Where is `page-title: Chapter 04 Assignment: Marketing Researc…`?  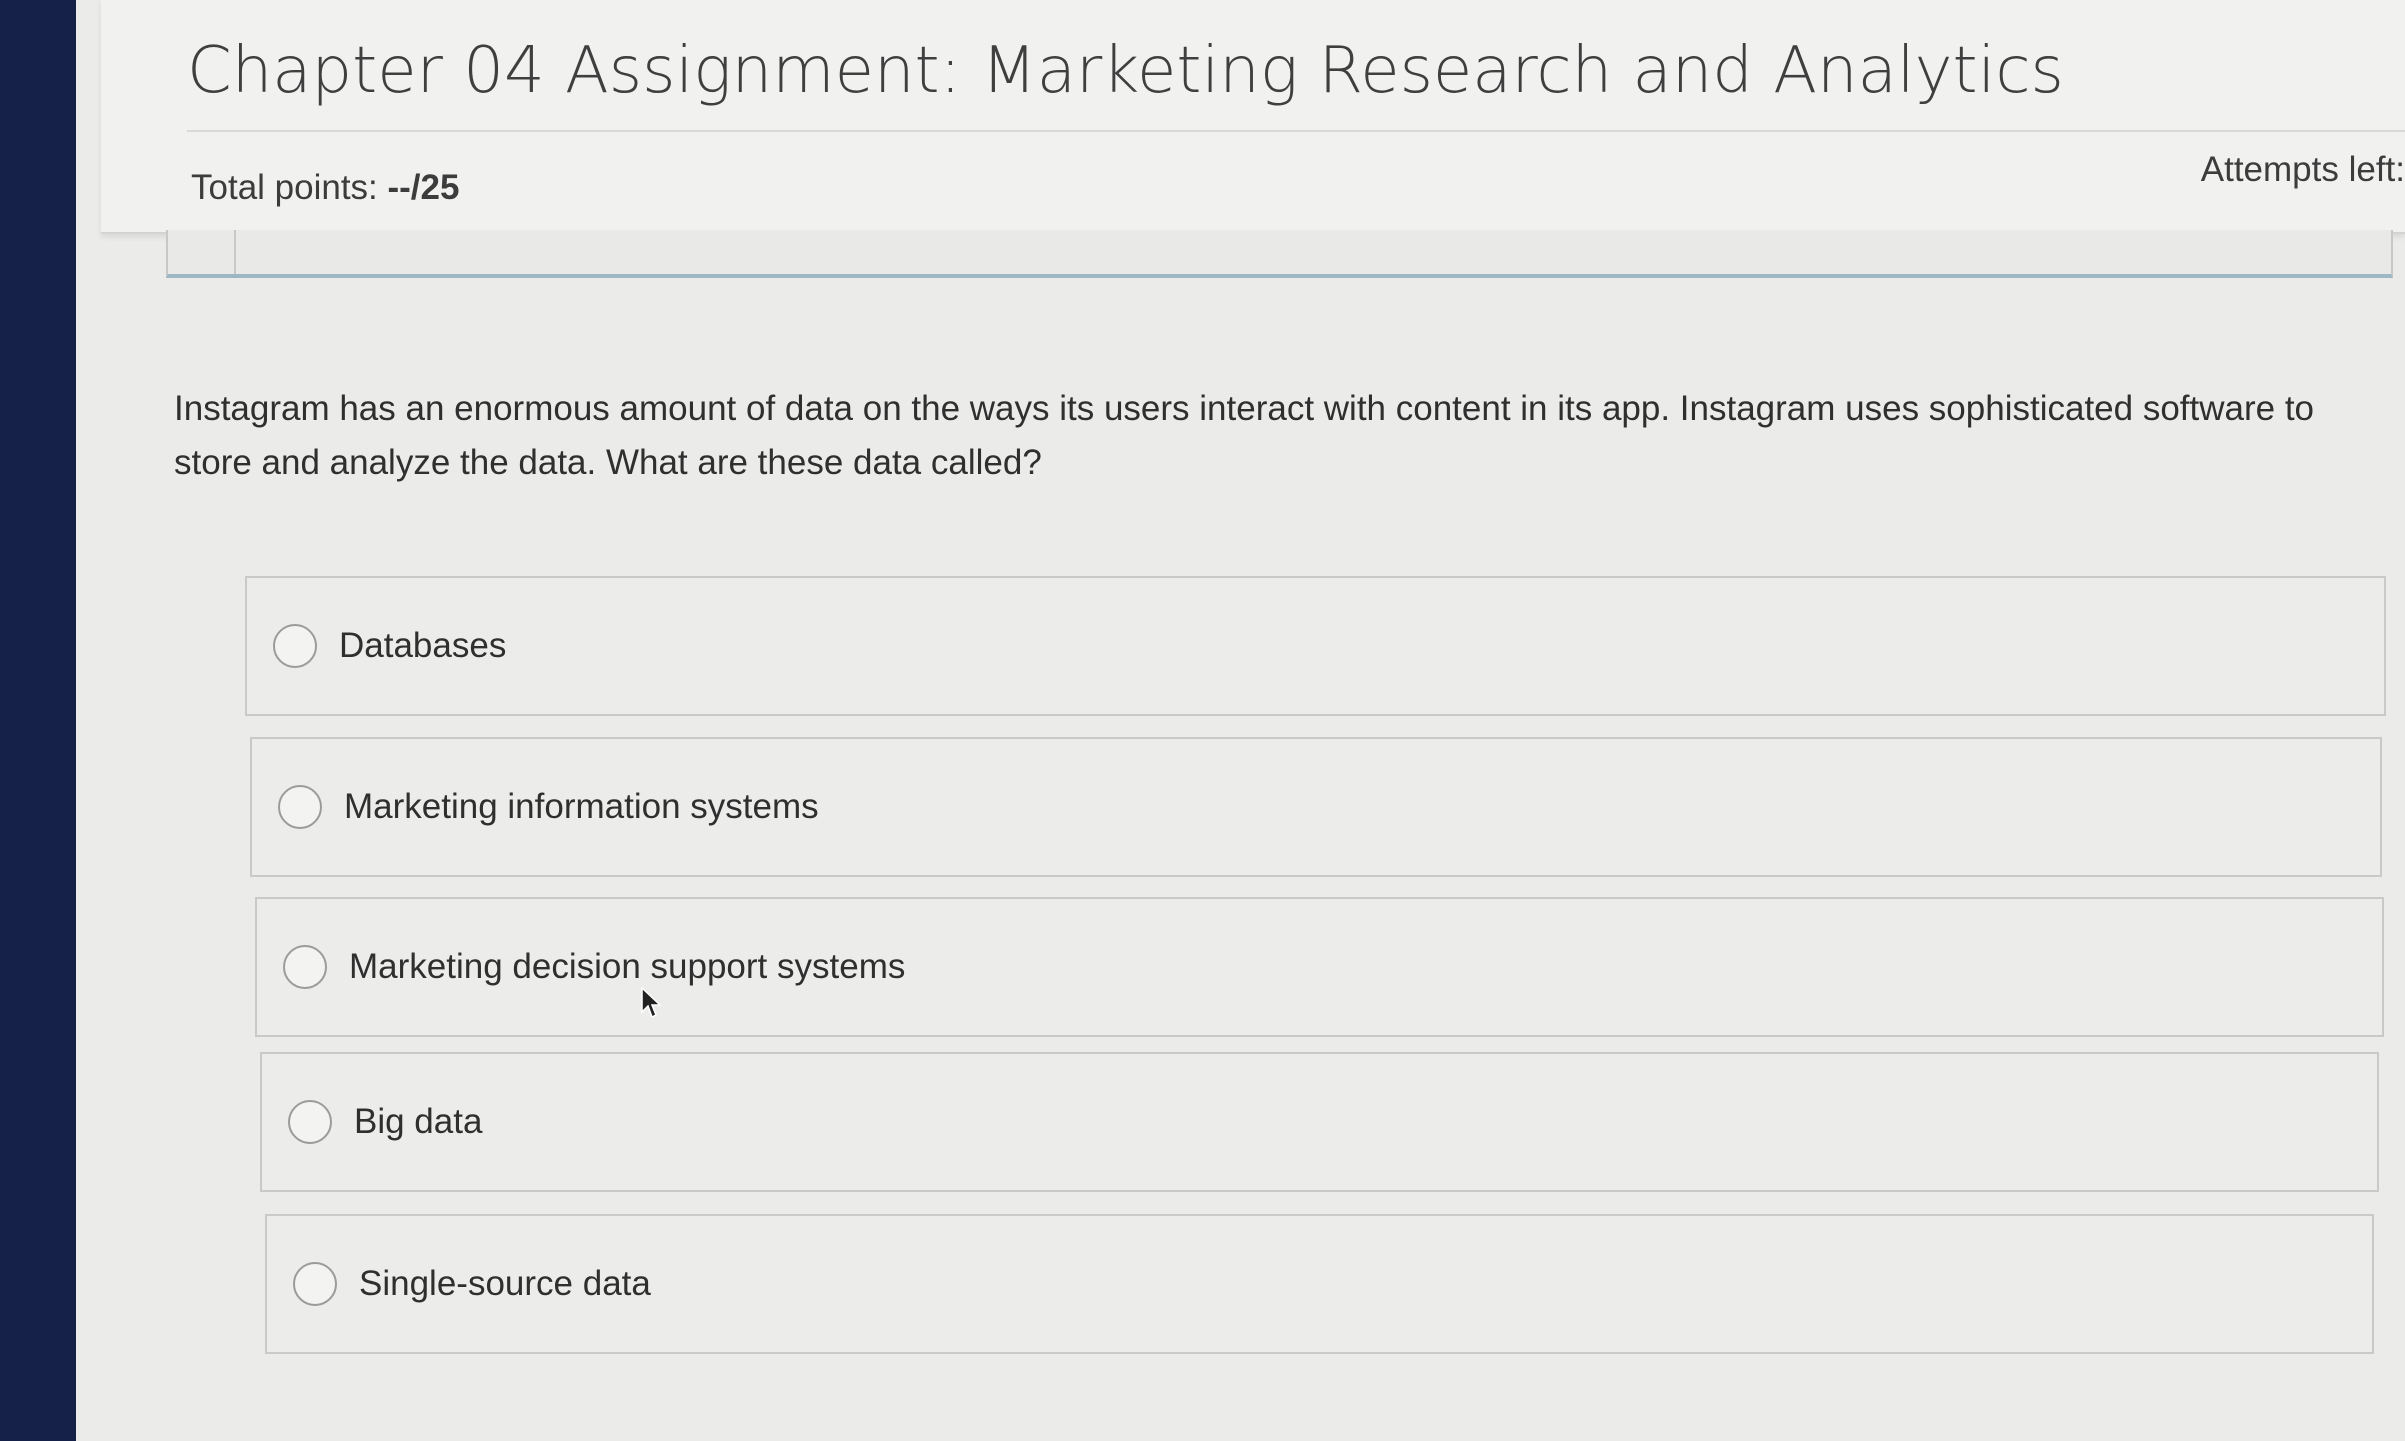
page-title: Chapter 04 Assignment: Marketing Researc… is located at coordinates (1125, 71).